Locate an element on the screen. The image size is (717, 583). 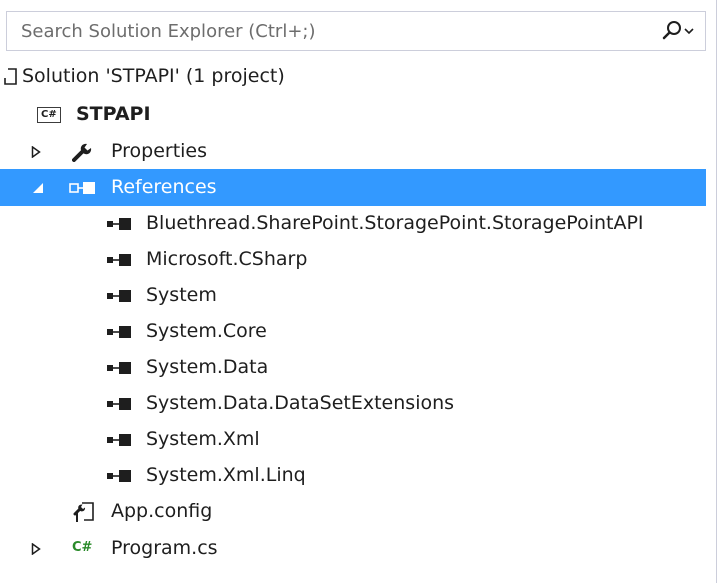
search-input is located at coordinates (324, 31).